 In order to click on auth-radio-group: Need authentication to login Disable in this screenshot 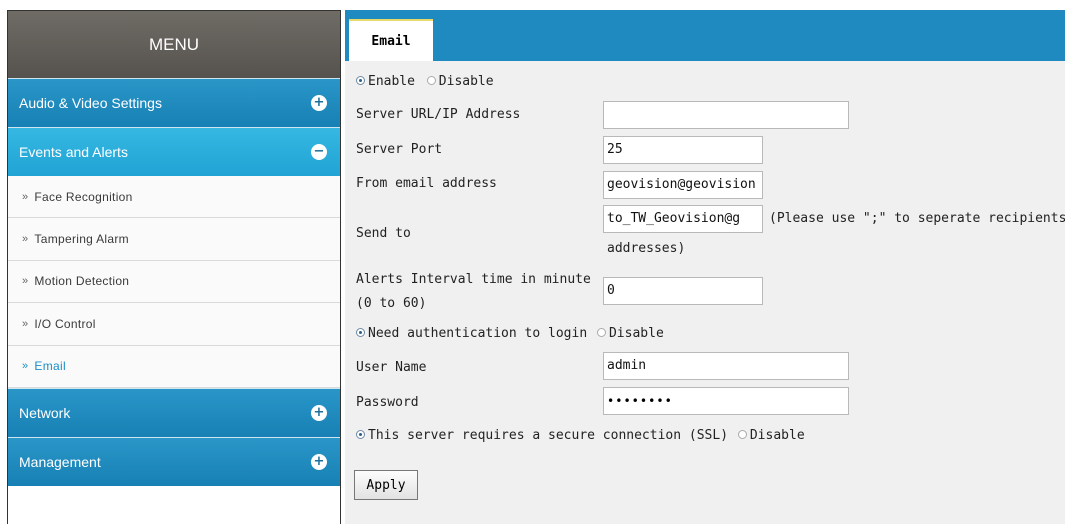, I will do `click(510, 333)`.